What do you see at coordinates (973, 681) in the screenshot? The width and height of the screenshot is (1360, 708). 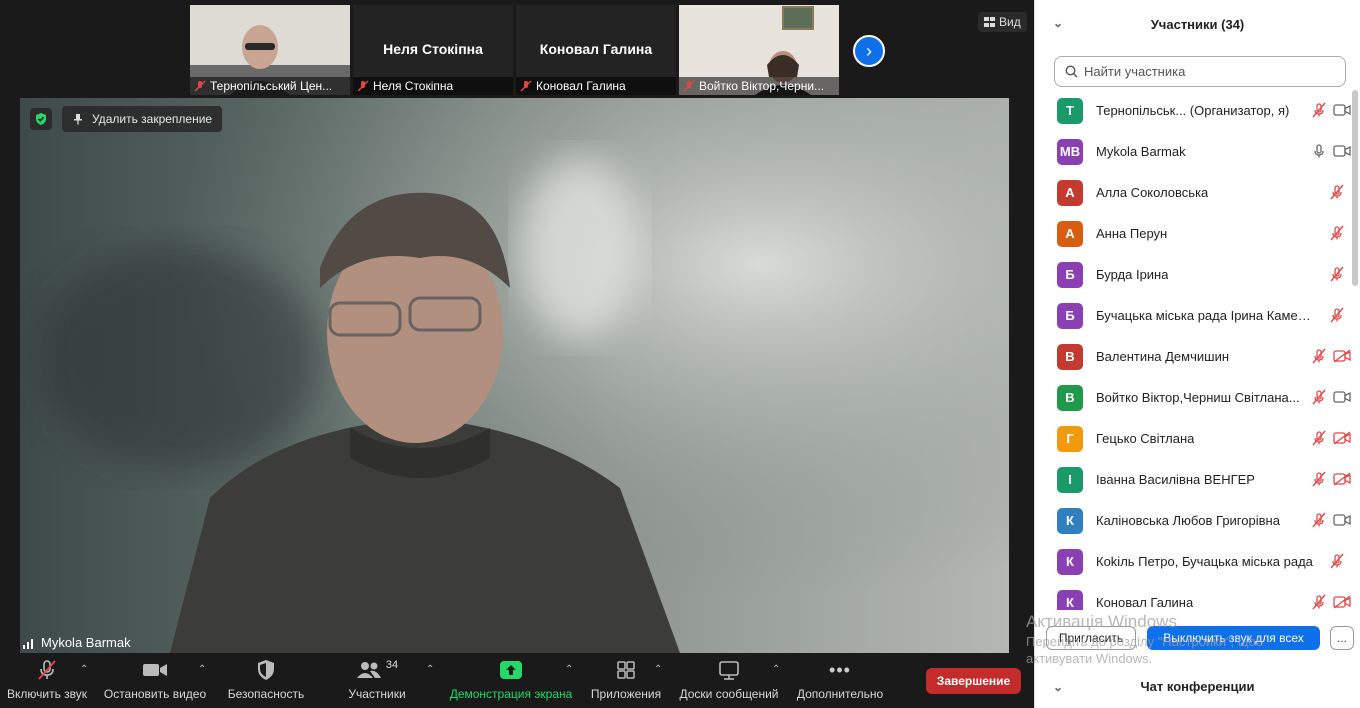 I see `end-meeting-button: Завершение` at bounding box center [973, 681].